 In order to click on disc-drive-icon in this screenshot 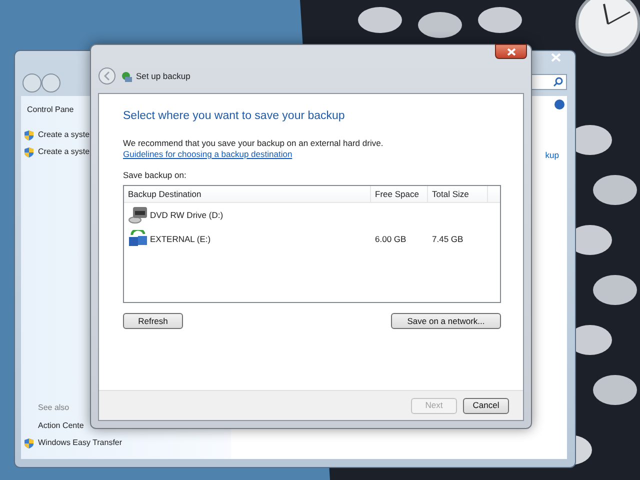, I will do `click(138, 215)`.